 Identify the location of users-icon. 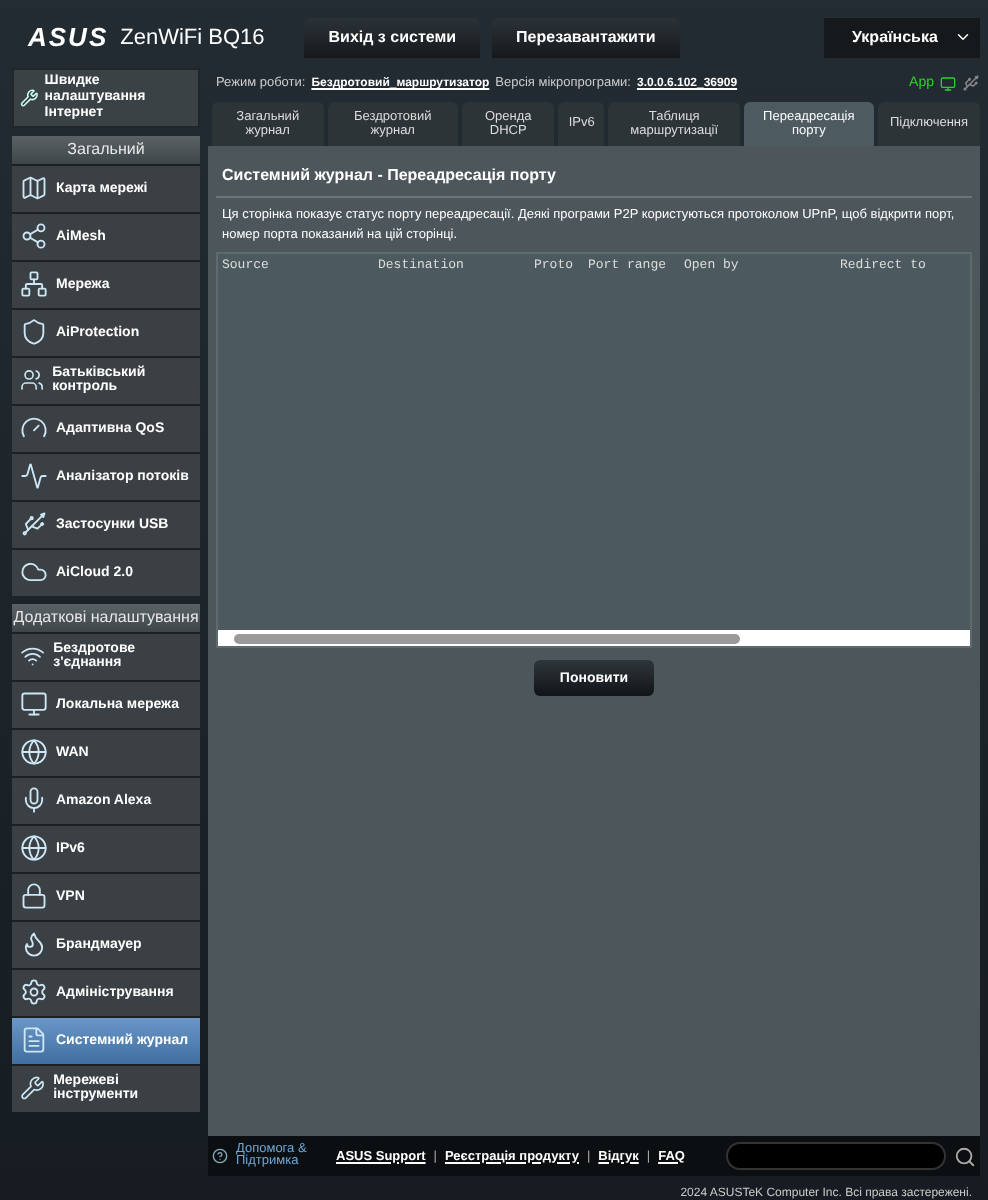
(32, 380).